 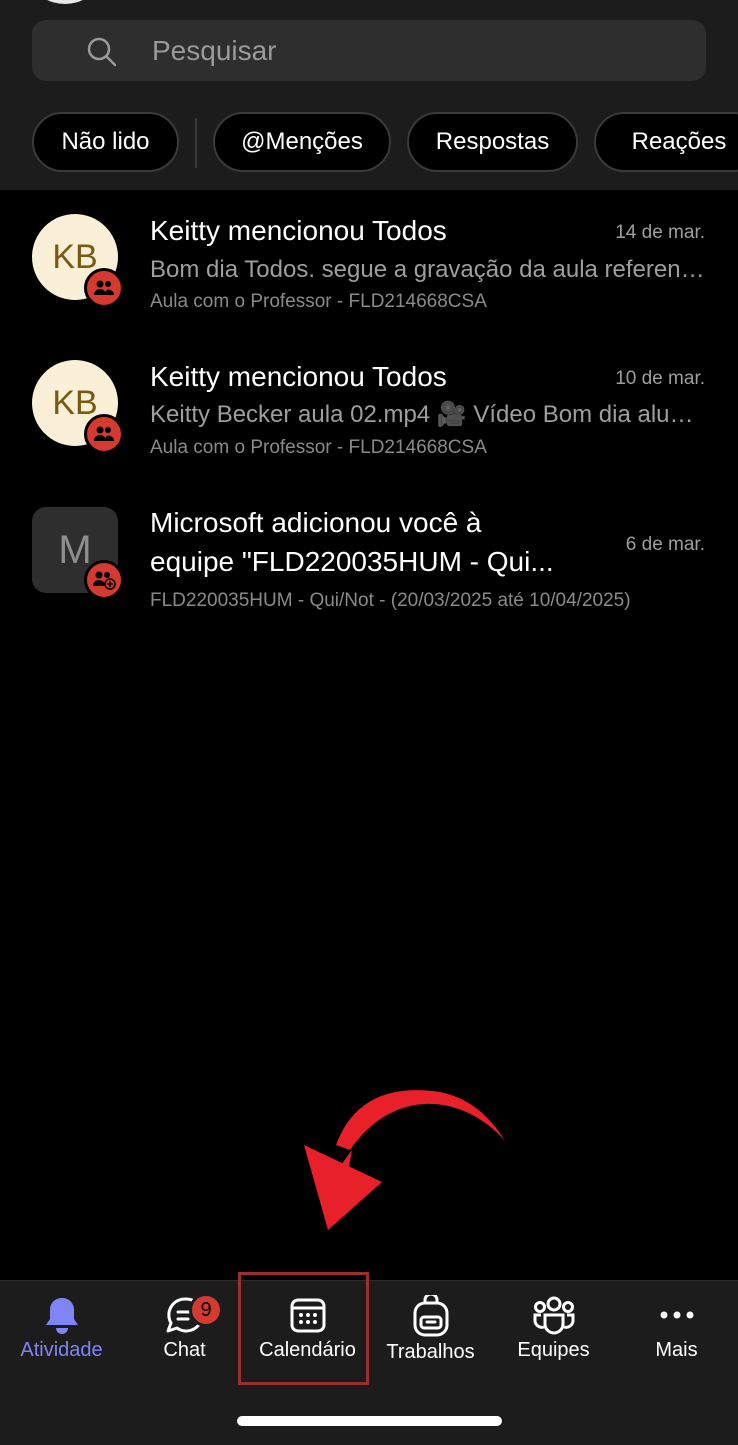 I want to click on tab-label: Chat, so click(x=184, y=1350).